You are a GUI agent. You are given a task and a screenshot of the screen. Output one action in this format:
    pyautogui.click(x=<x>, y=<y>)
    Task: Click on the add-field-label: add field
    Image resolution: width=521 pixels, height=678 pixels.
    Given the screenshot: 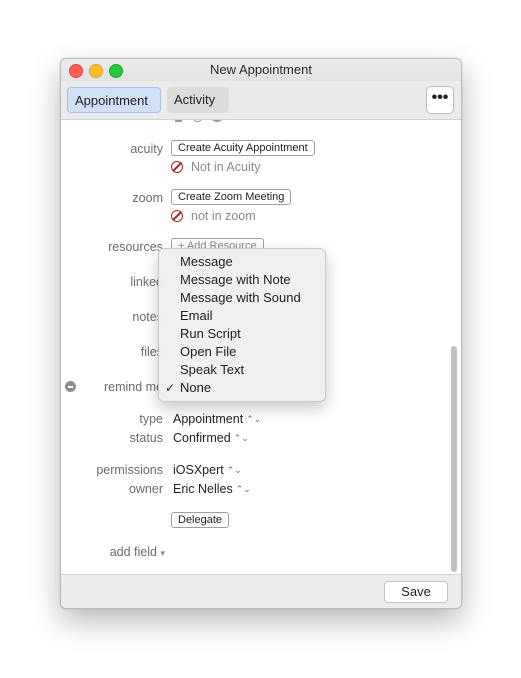 What is the action you would take?
    pyautogui.click(x=133, y=552)
    